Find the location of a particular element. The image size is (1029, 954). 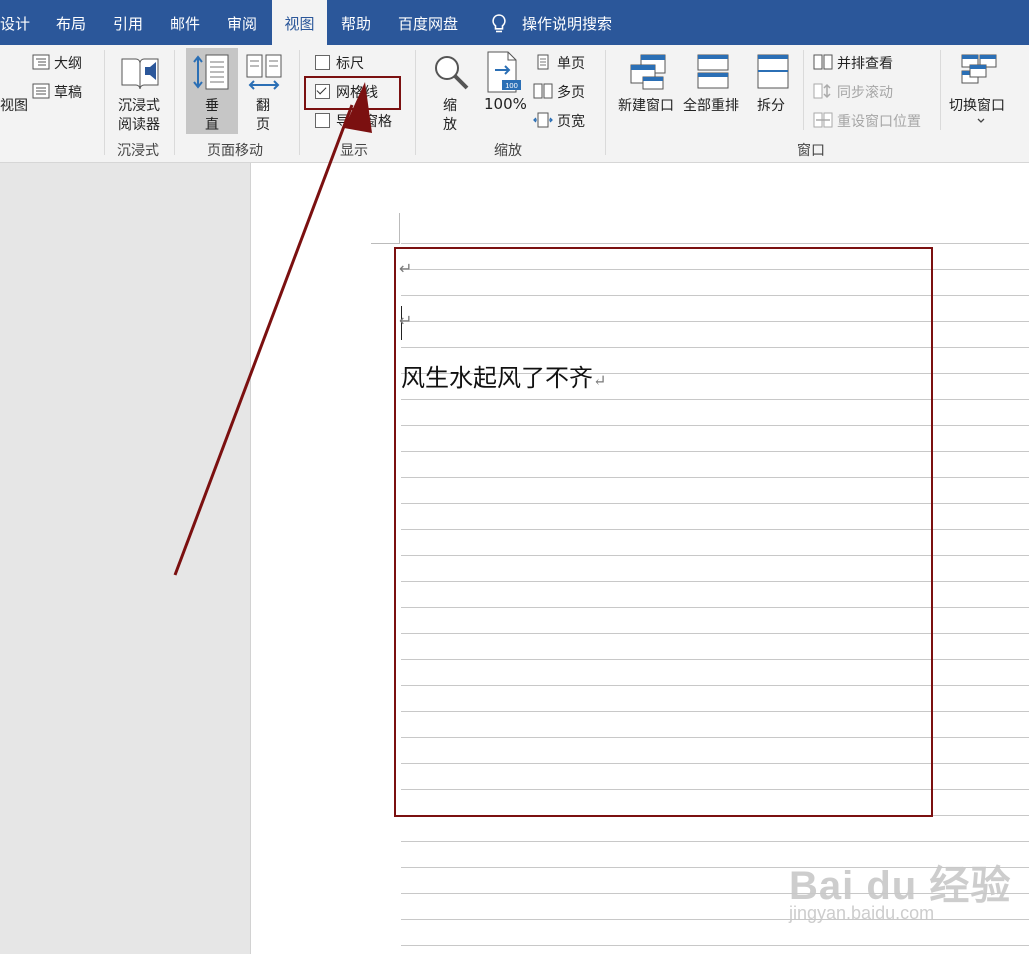

annotation-arrow is located at coordinates (272, 329).